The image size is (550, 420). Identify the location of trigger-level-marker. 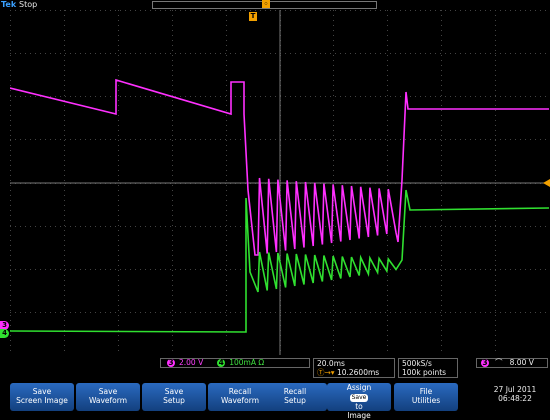
(546, 183).